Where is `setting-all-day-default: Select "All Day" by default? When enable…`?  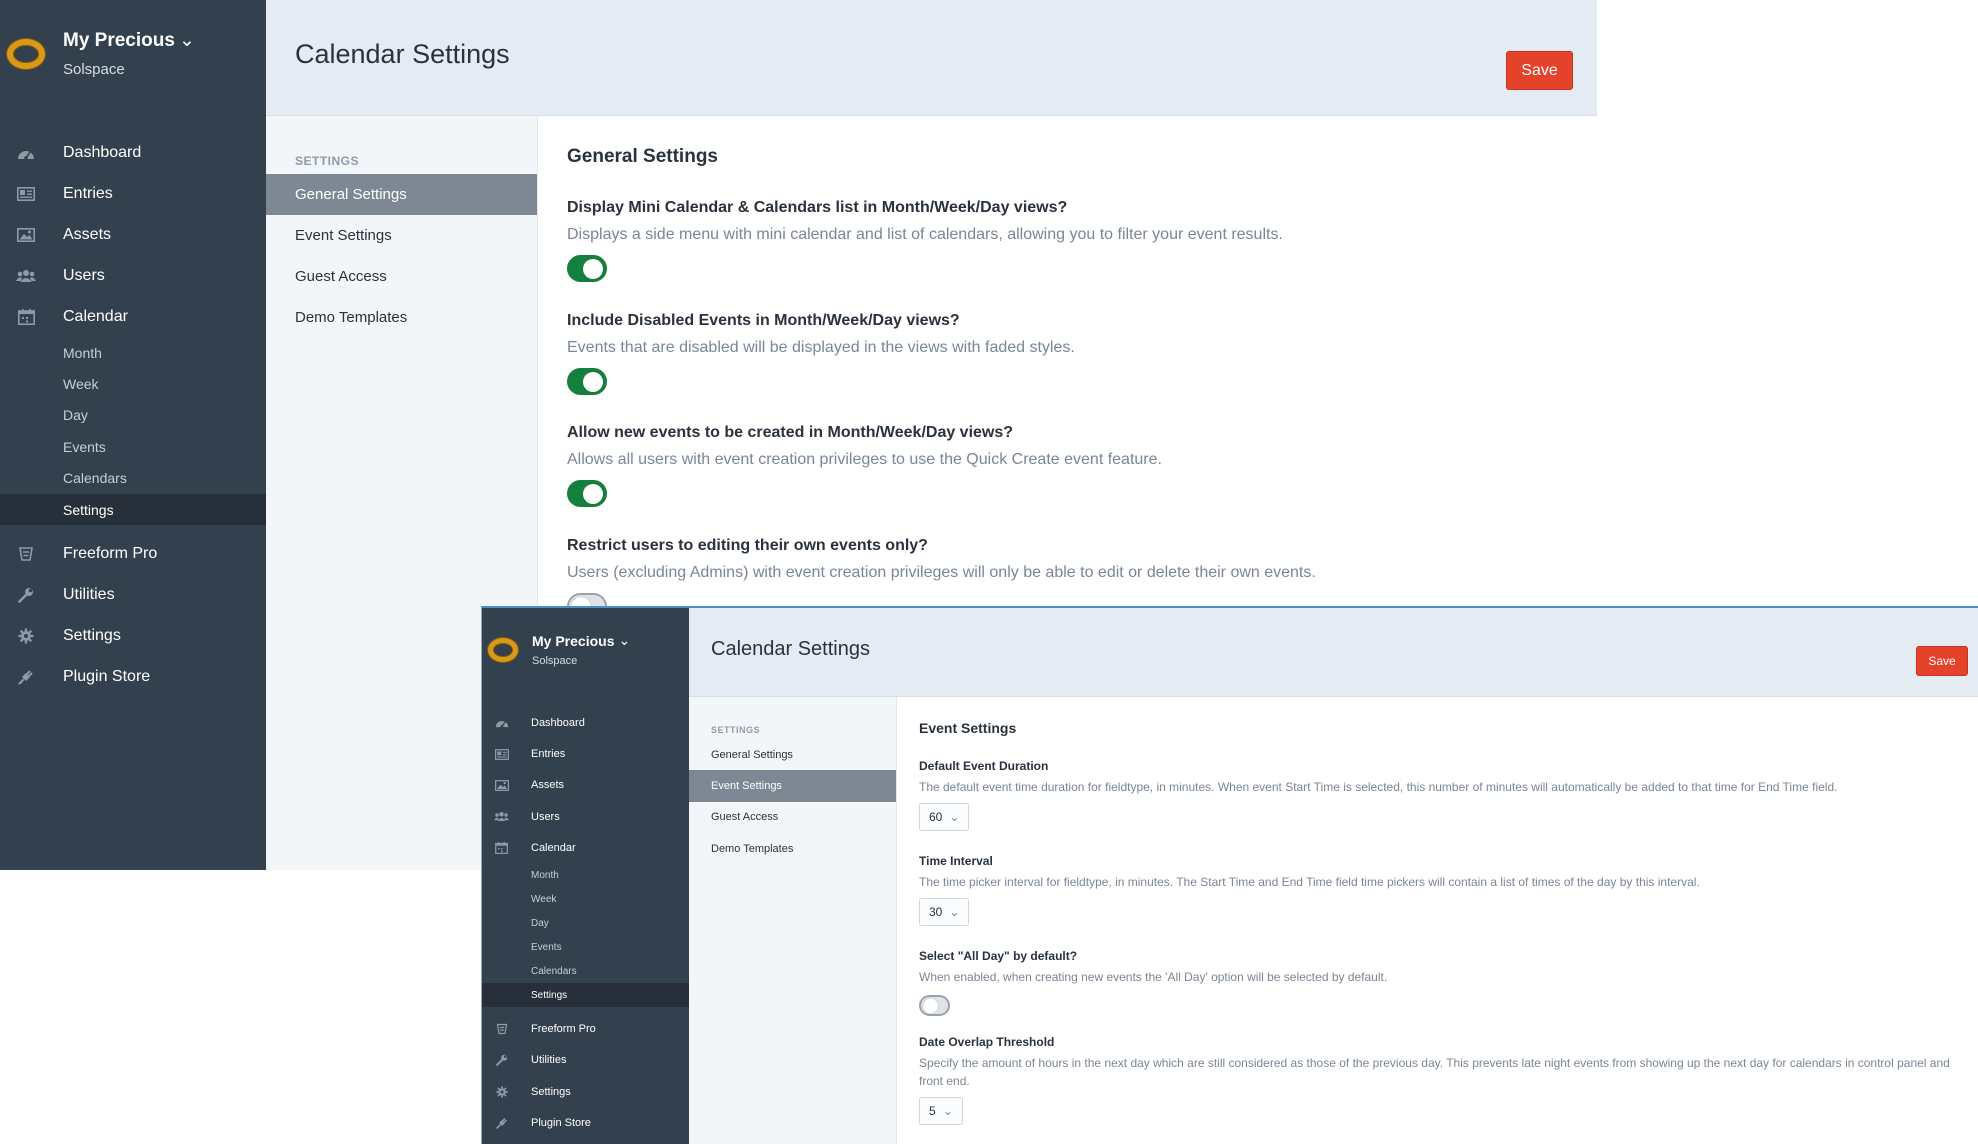
setting-all-day-default: Select "All Day" by default? When enable… is located at coordinates (1438, 982).